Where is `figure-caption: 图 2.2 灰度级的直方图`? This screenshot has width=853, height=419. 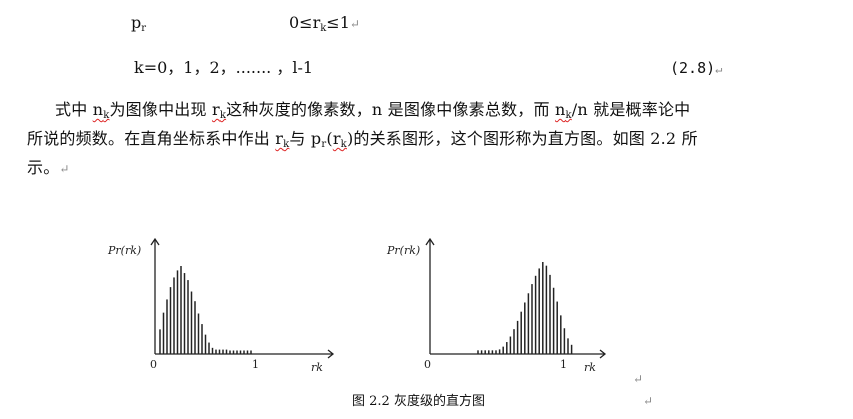 figure-caption: 图 2.2 灰度级的直方图 is located at coordinates (418, 402).